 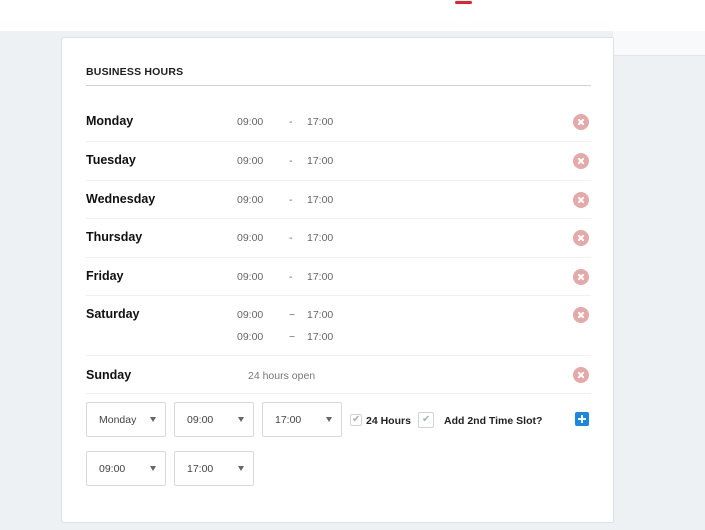 What do you see at coordinates (236, 316) in the screenshot?
I see `time-slot: 09:00 ~ 17:00` at bounding box center [236, 316].